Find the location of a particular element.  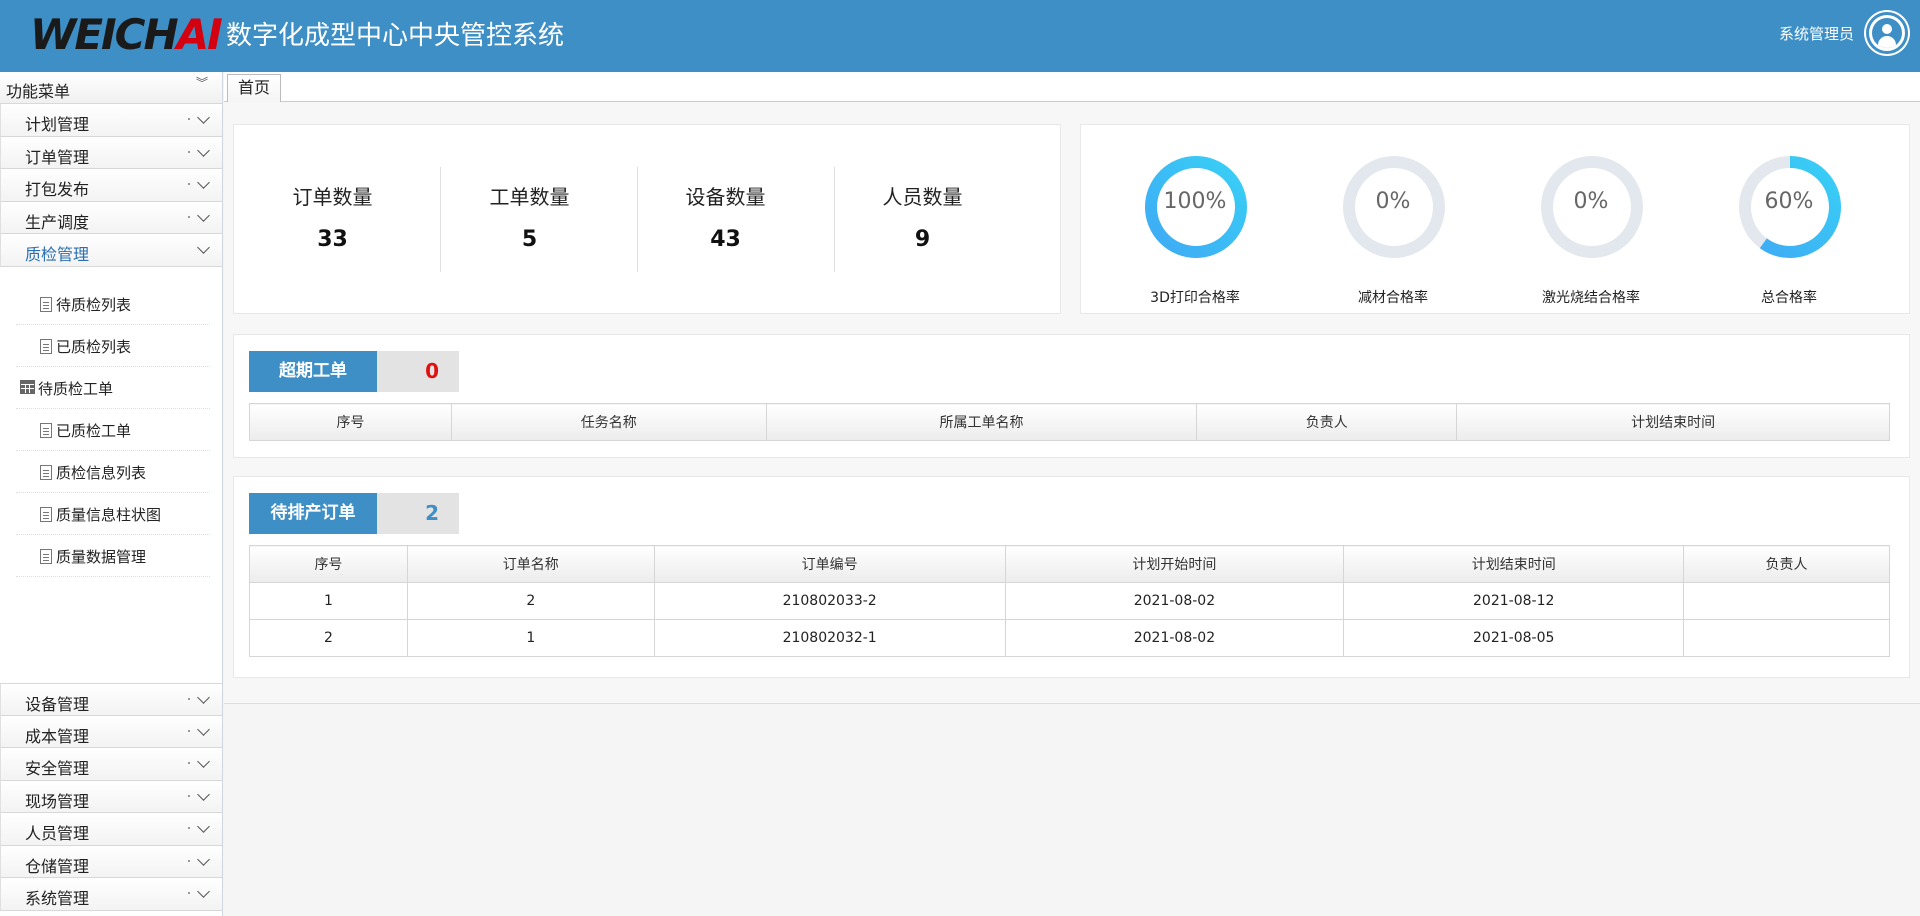

table-cell: 2021-08-12 is located at coordinates (1514, 601).